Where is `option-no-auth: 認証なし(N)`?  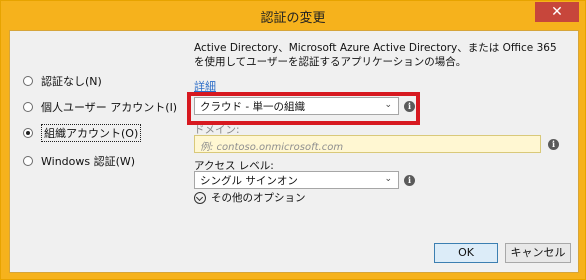
option-no-auth: 認証なし(N) is located at coordinates (62, 81).